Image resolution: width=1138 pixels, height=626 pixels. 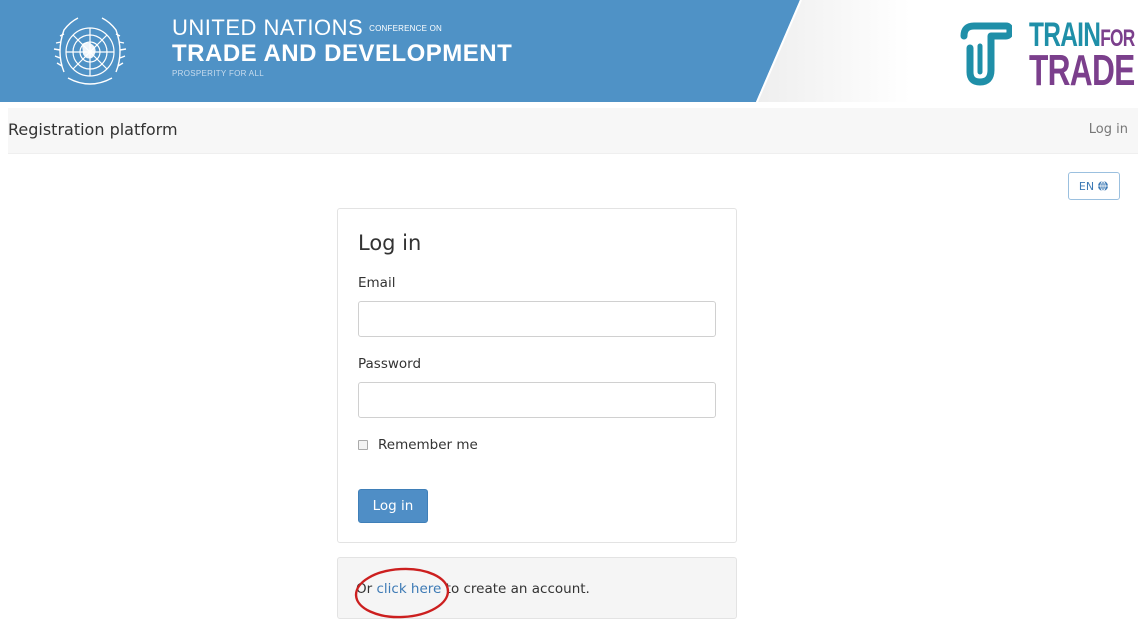 I want to click on t4t-mark-icon, so click(x=986, y=54).